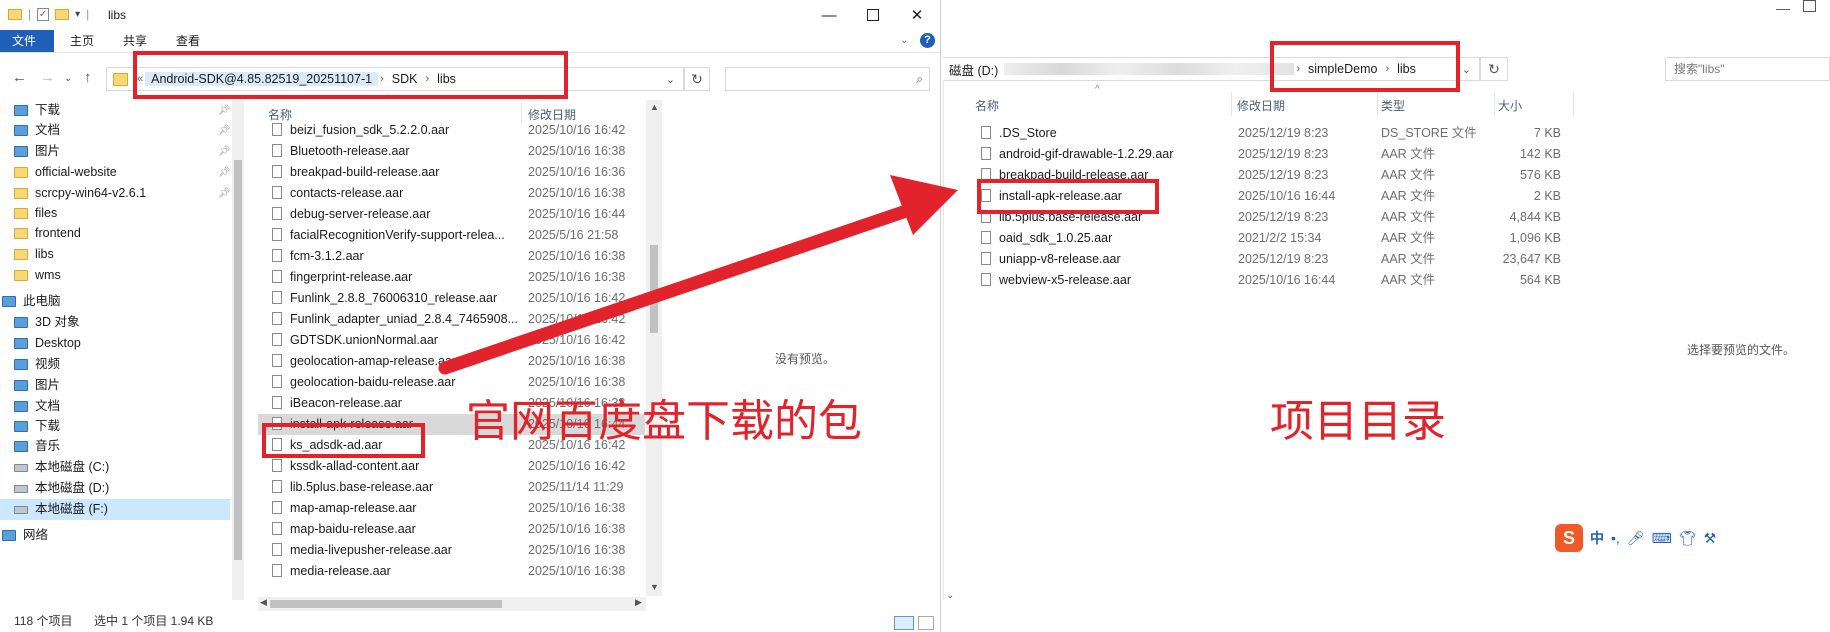  Describe the element at coordinates (1597, 538) in the screenshot. I see `ime-language-toggle: 中` at that location.